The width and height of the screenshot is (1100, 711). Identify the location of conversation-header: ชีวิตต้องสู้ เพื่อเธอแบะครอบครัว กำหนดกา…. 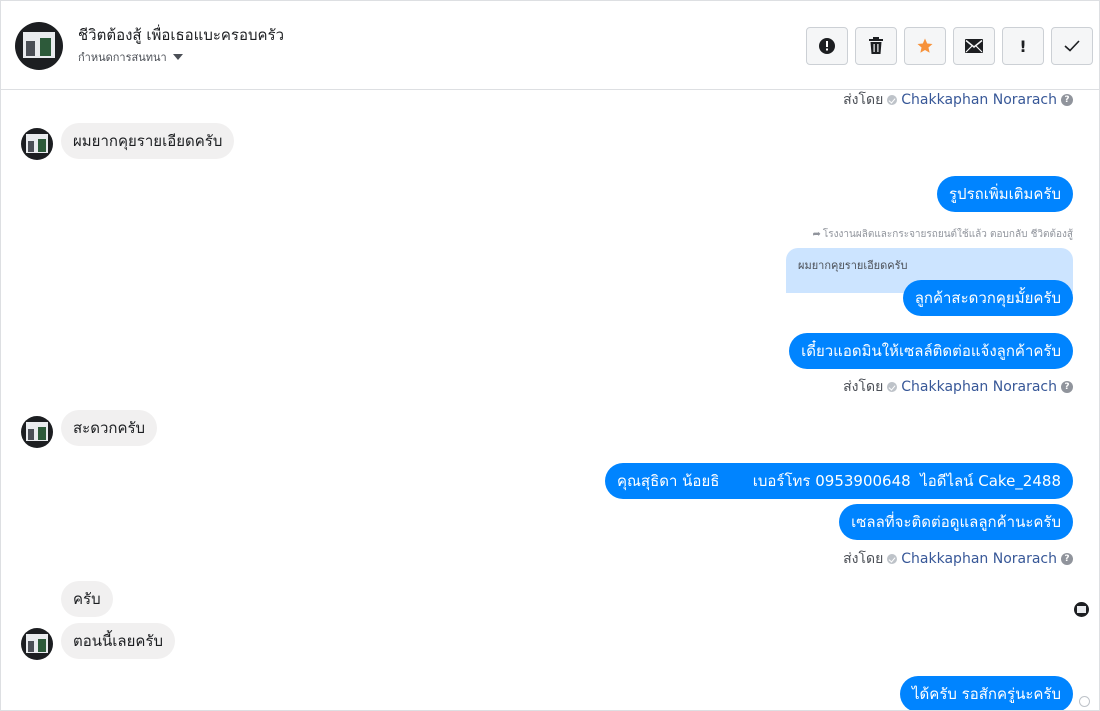
(550, 45).